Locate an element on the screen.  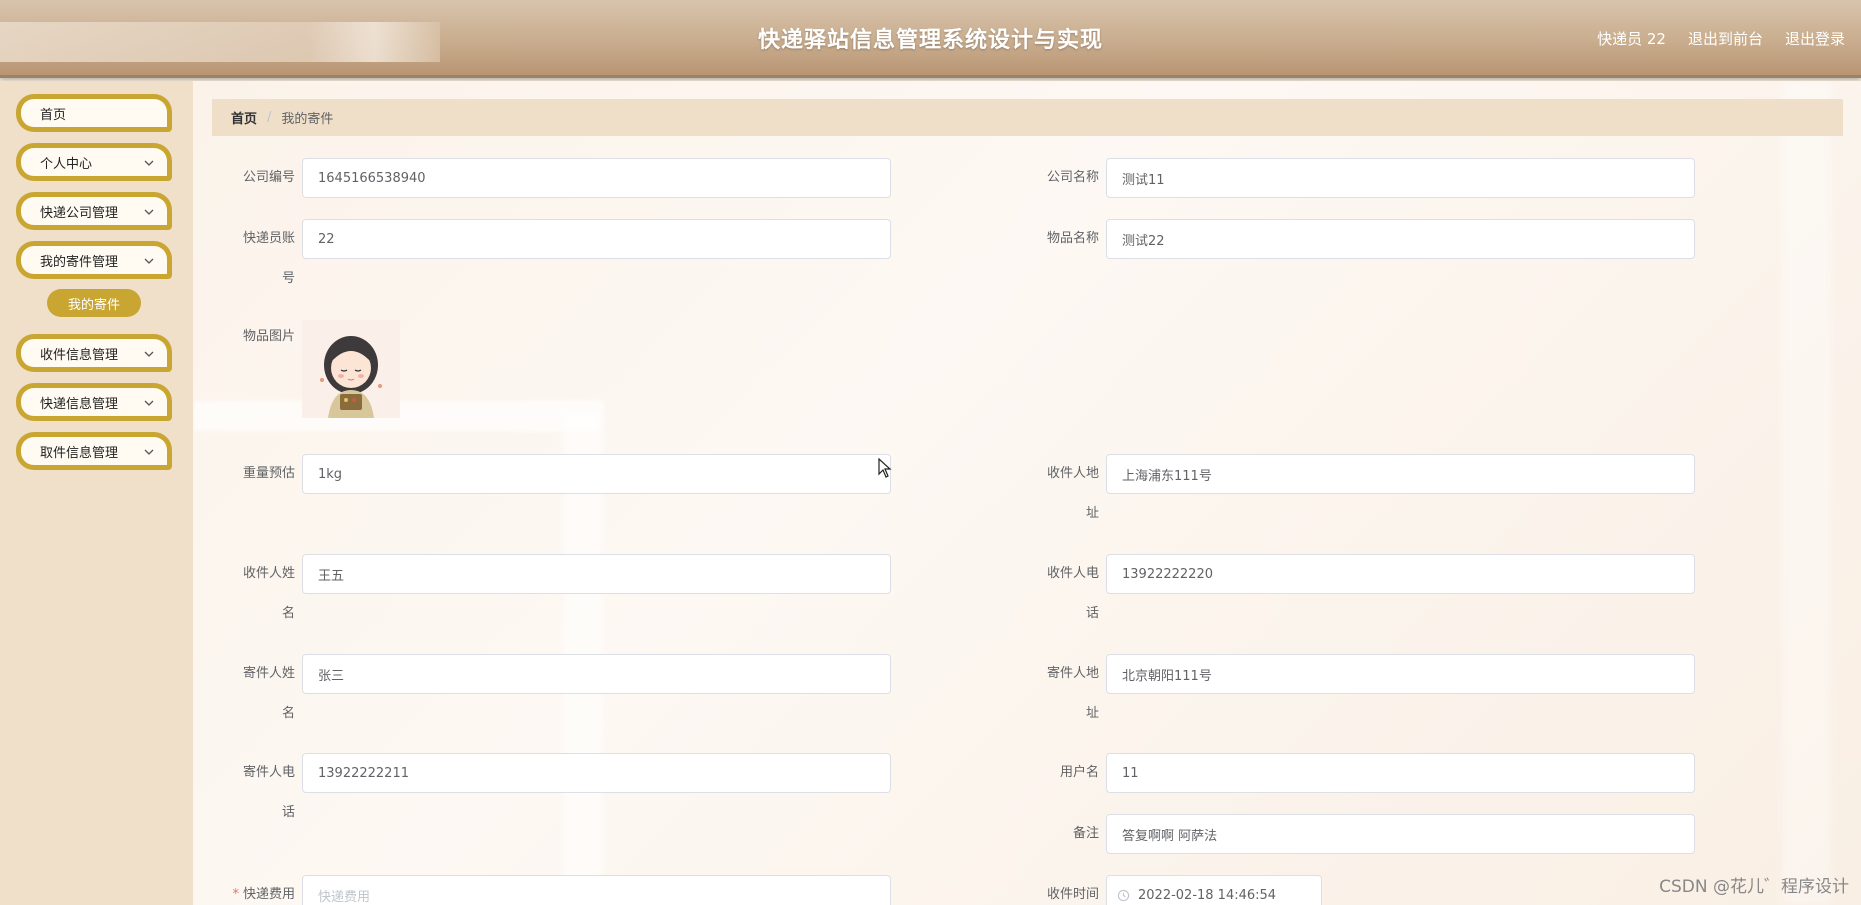
courier-account-label-text: 快递员账号 is located at coordinates (268, 258).